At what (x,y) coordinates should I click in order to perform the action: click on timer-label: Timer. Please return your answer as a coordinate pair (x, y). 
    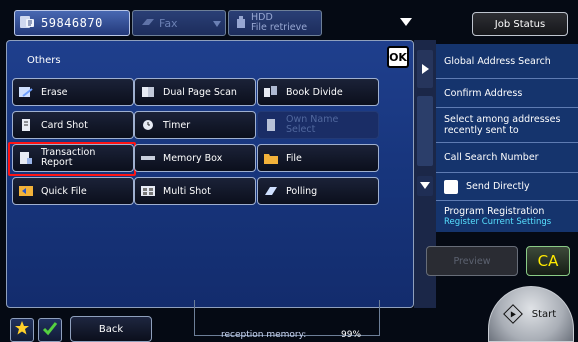
    Looking at the image, I should click on (177, 125).